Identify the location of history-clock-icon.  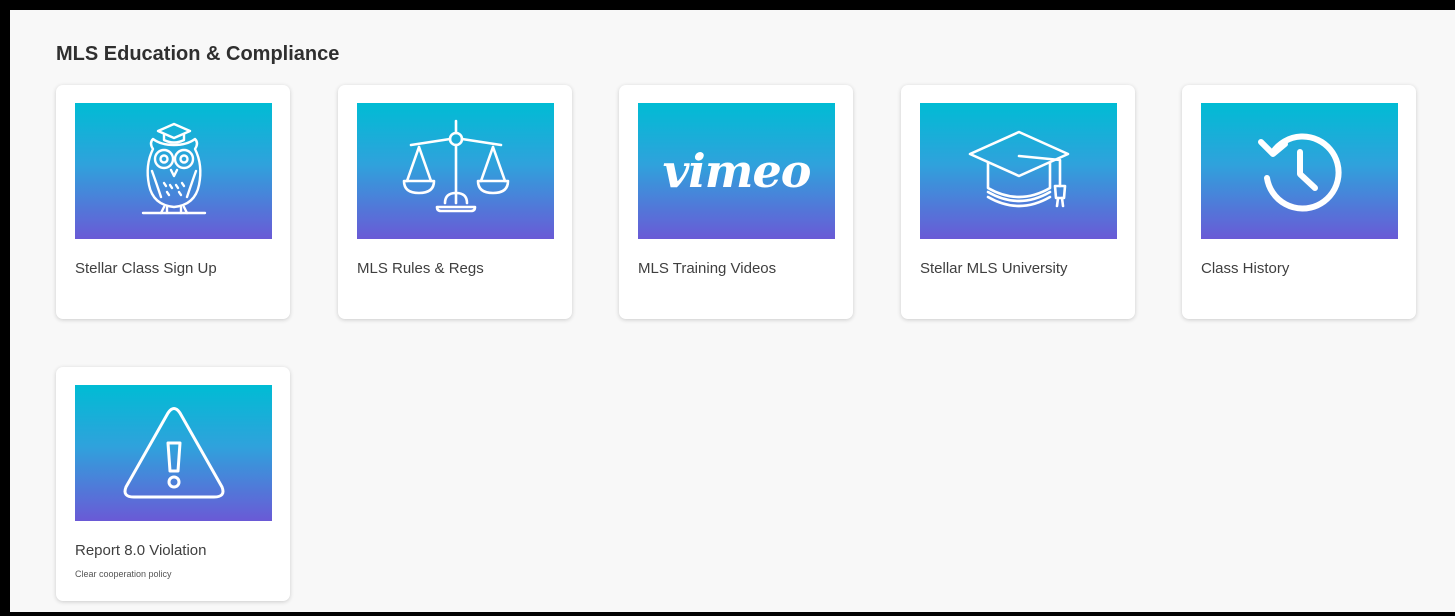
(1299, 172).